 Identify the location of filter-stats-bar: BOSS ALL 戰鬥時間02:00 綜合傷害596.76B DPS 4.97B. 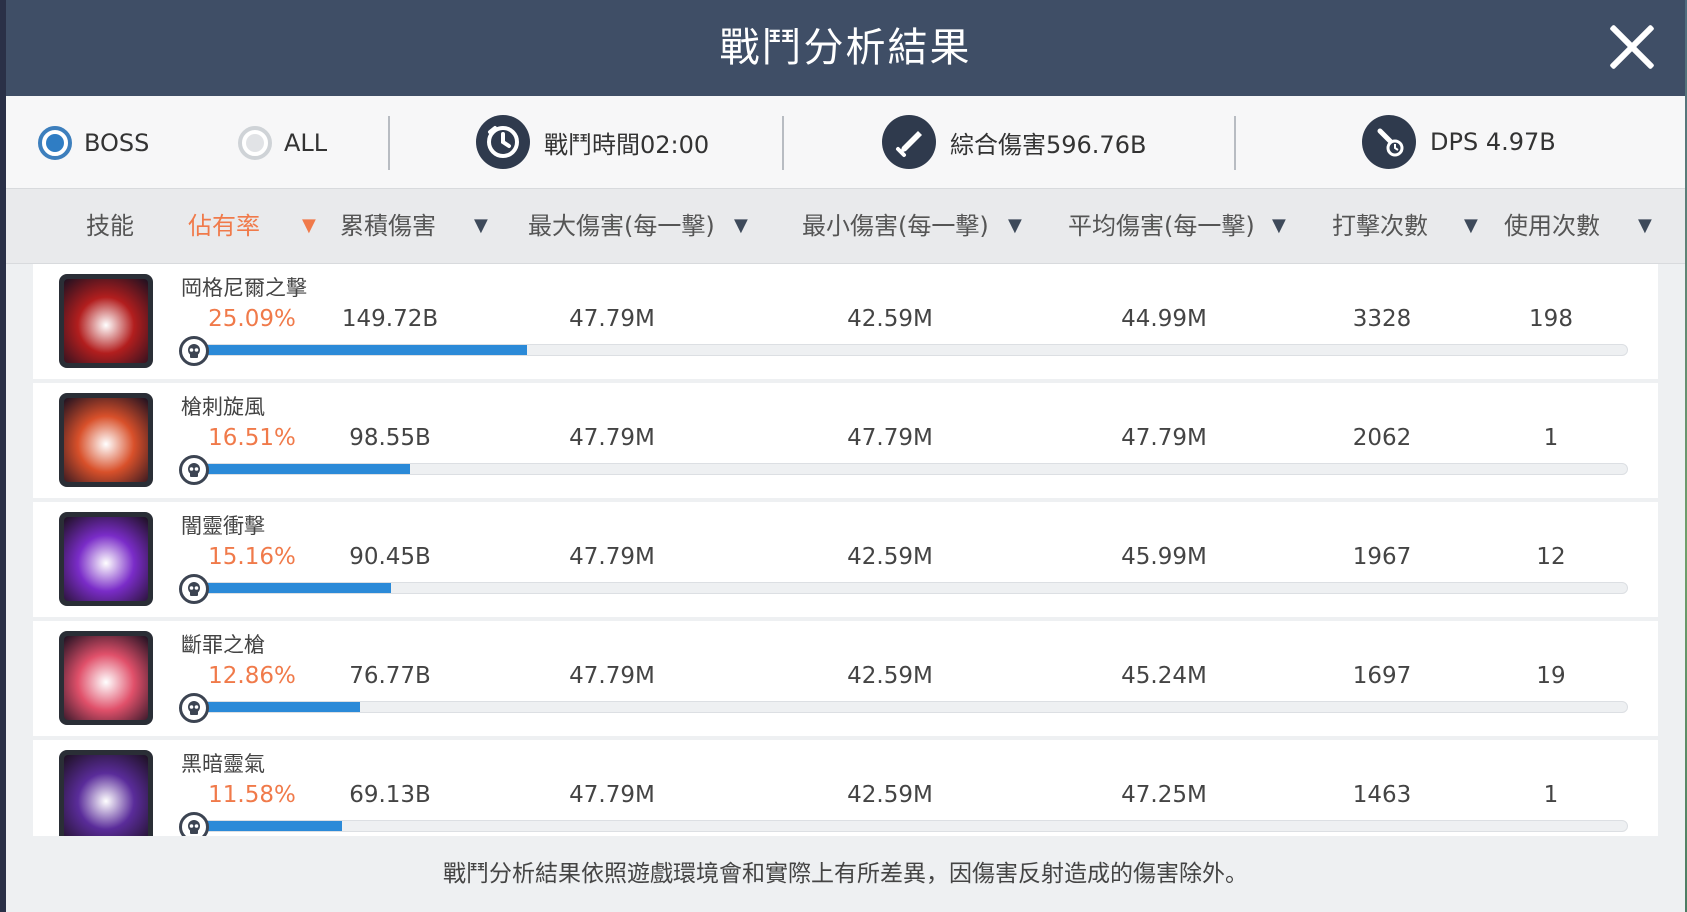
(845, 142).